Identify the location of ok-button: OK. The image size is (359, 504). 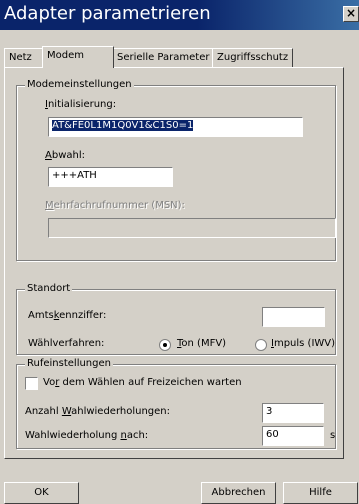
(41, 493).